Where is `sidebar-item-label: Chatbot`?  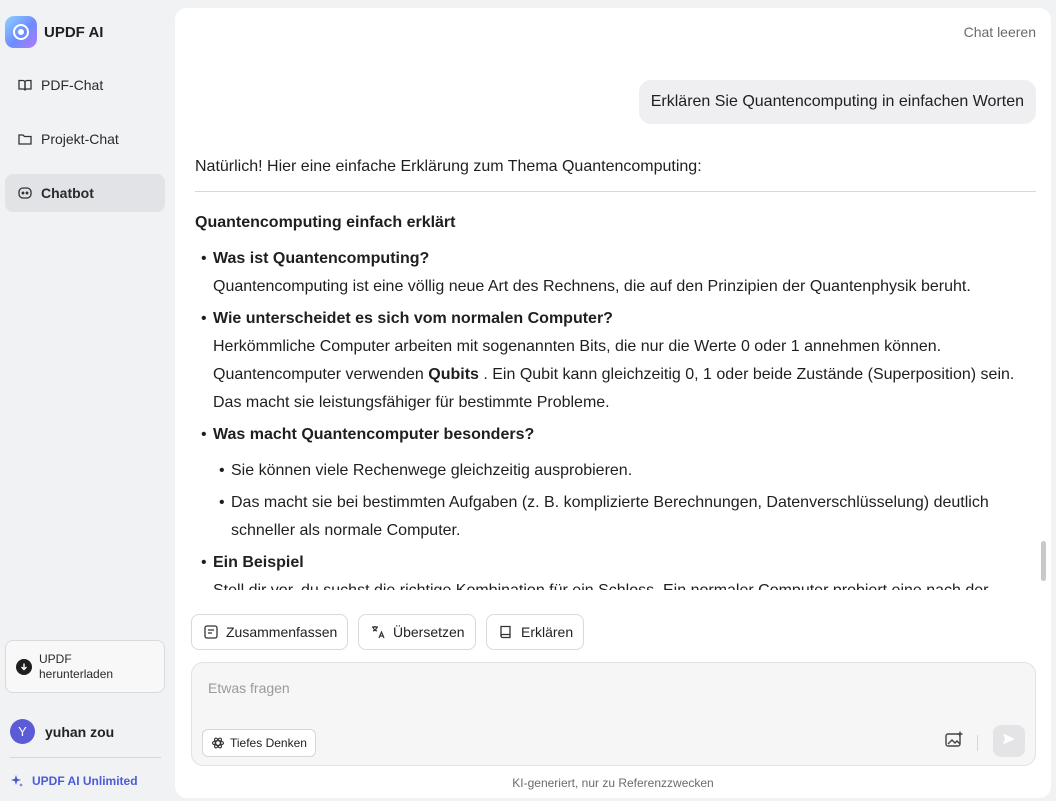
sidebar-item-label: Chatbot is located at coordinates (67, 193).